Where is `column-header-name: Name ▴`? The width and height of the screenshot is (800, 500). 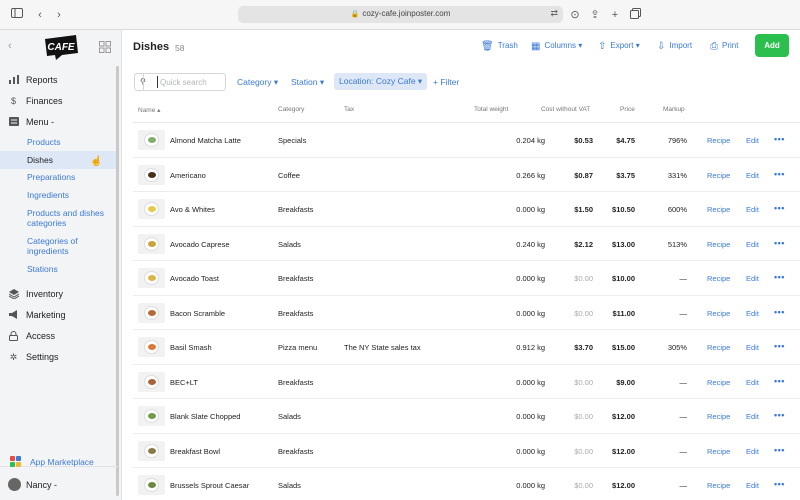
column-header-name: Name ▴ is located at coordinates (149, 110).